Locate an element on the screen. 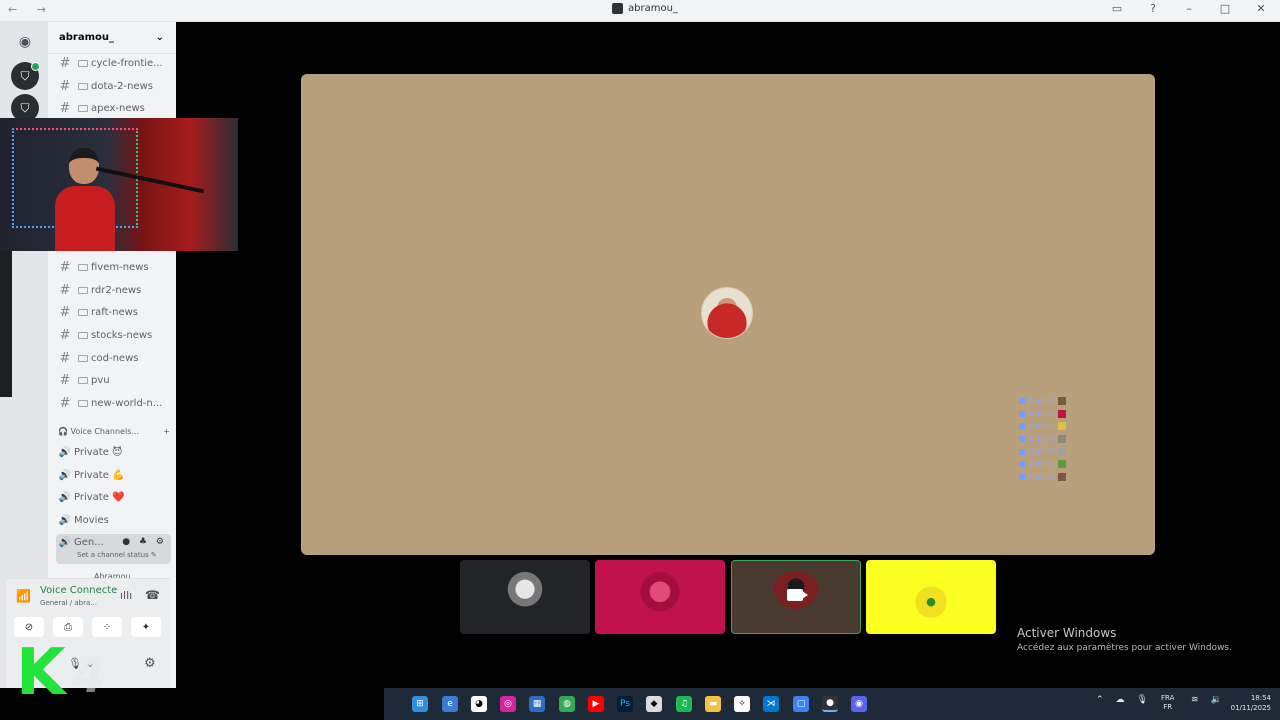 Image resolution: width=1280 pixels, height=720 pixels. channel-item: # stocks-news is located at coordinates (113, 335).